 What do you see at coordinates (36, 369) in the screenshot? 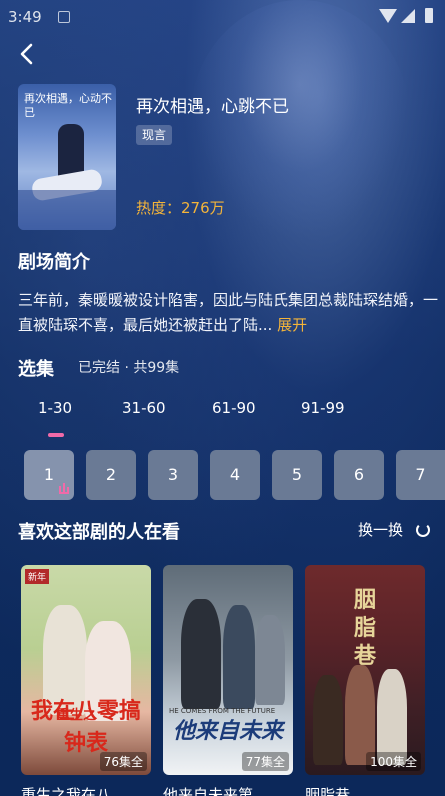
I see `episodes-heading: 选集` at bounding box center [36, 369].